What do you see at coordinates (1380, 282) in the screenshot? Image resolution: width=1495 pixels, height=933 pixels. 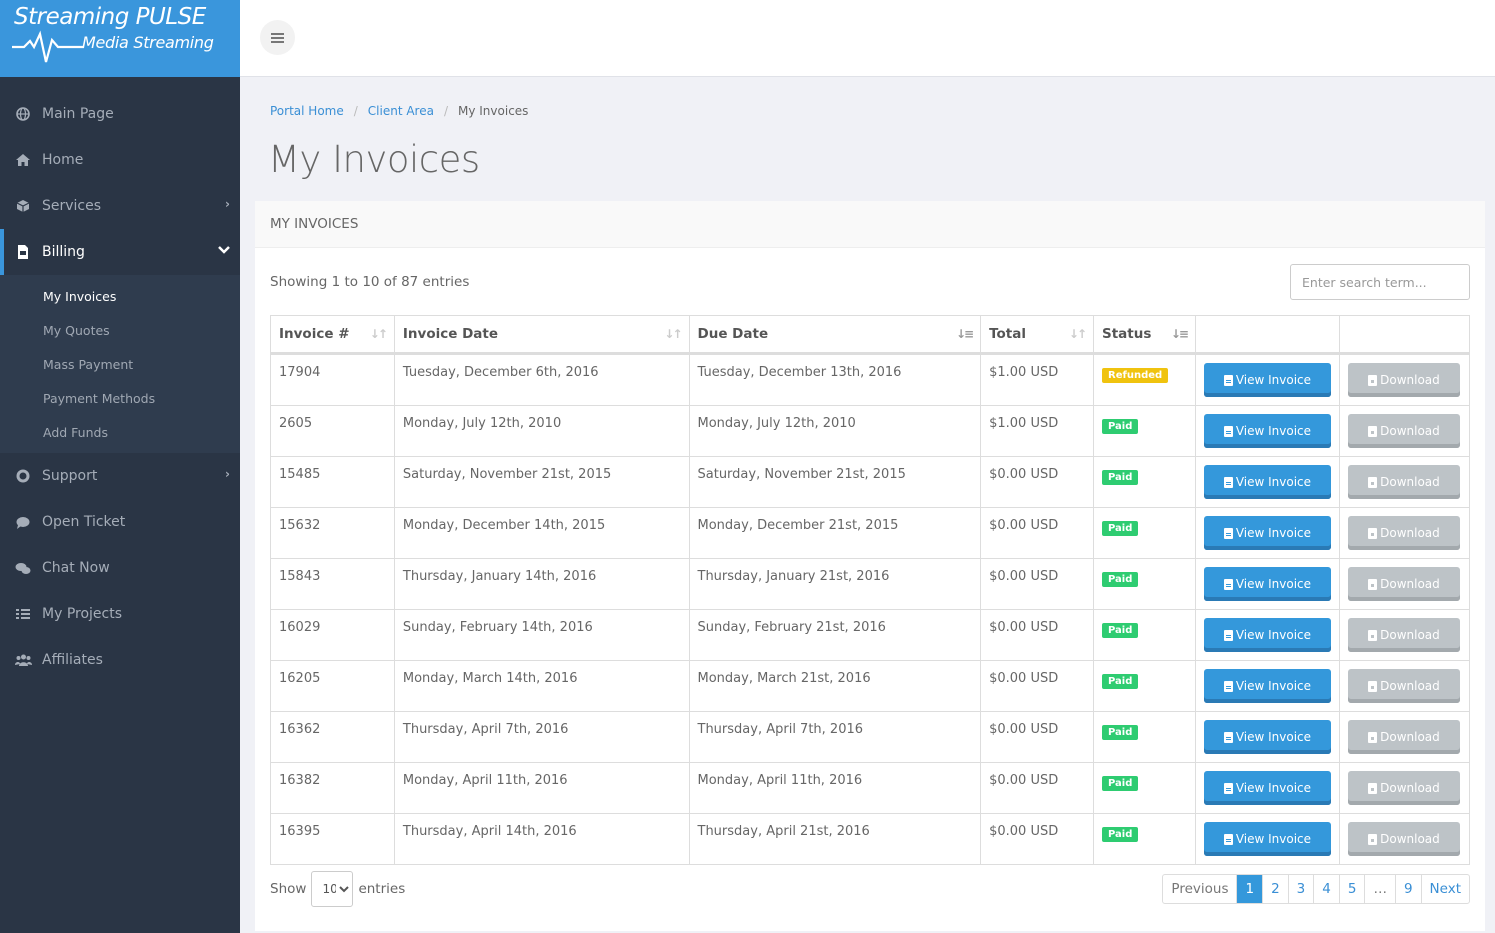 I see `search-input` at bounding box center [1380, 282].